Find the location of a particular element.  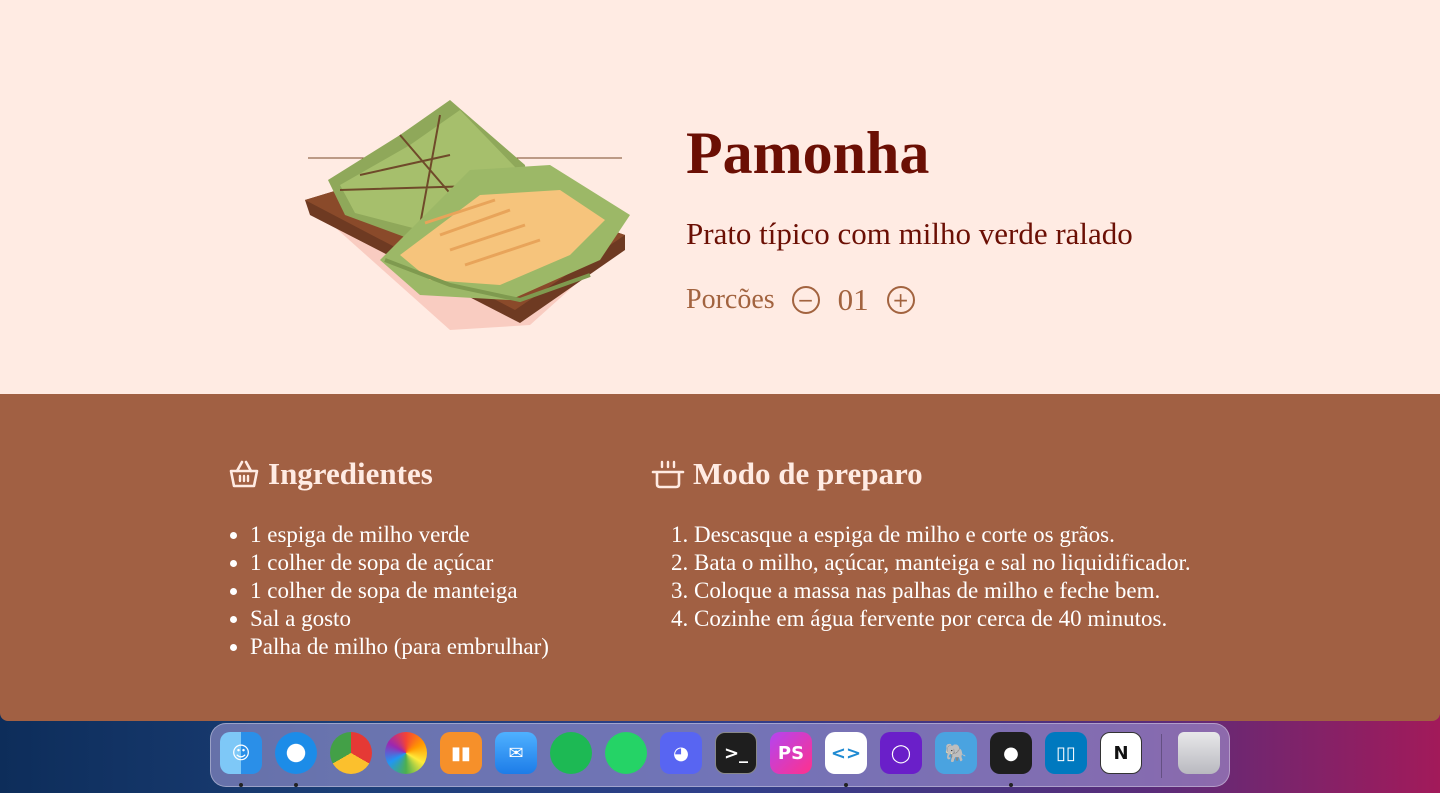

ingredients-title: Ingredientes is located at coordinates (350, 473).